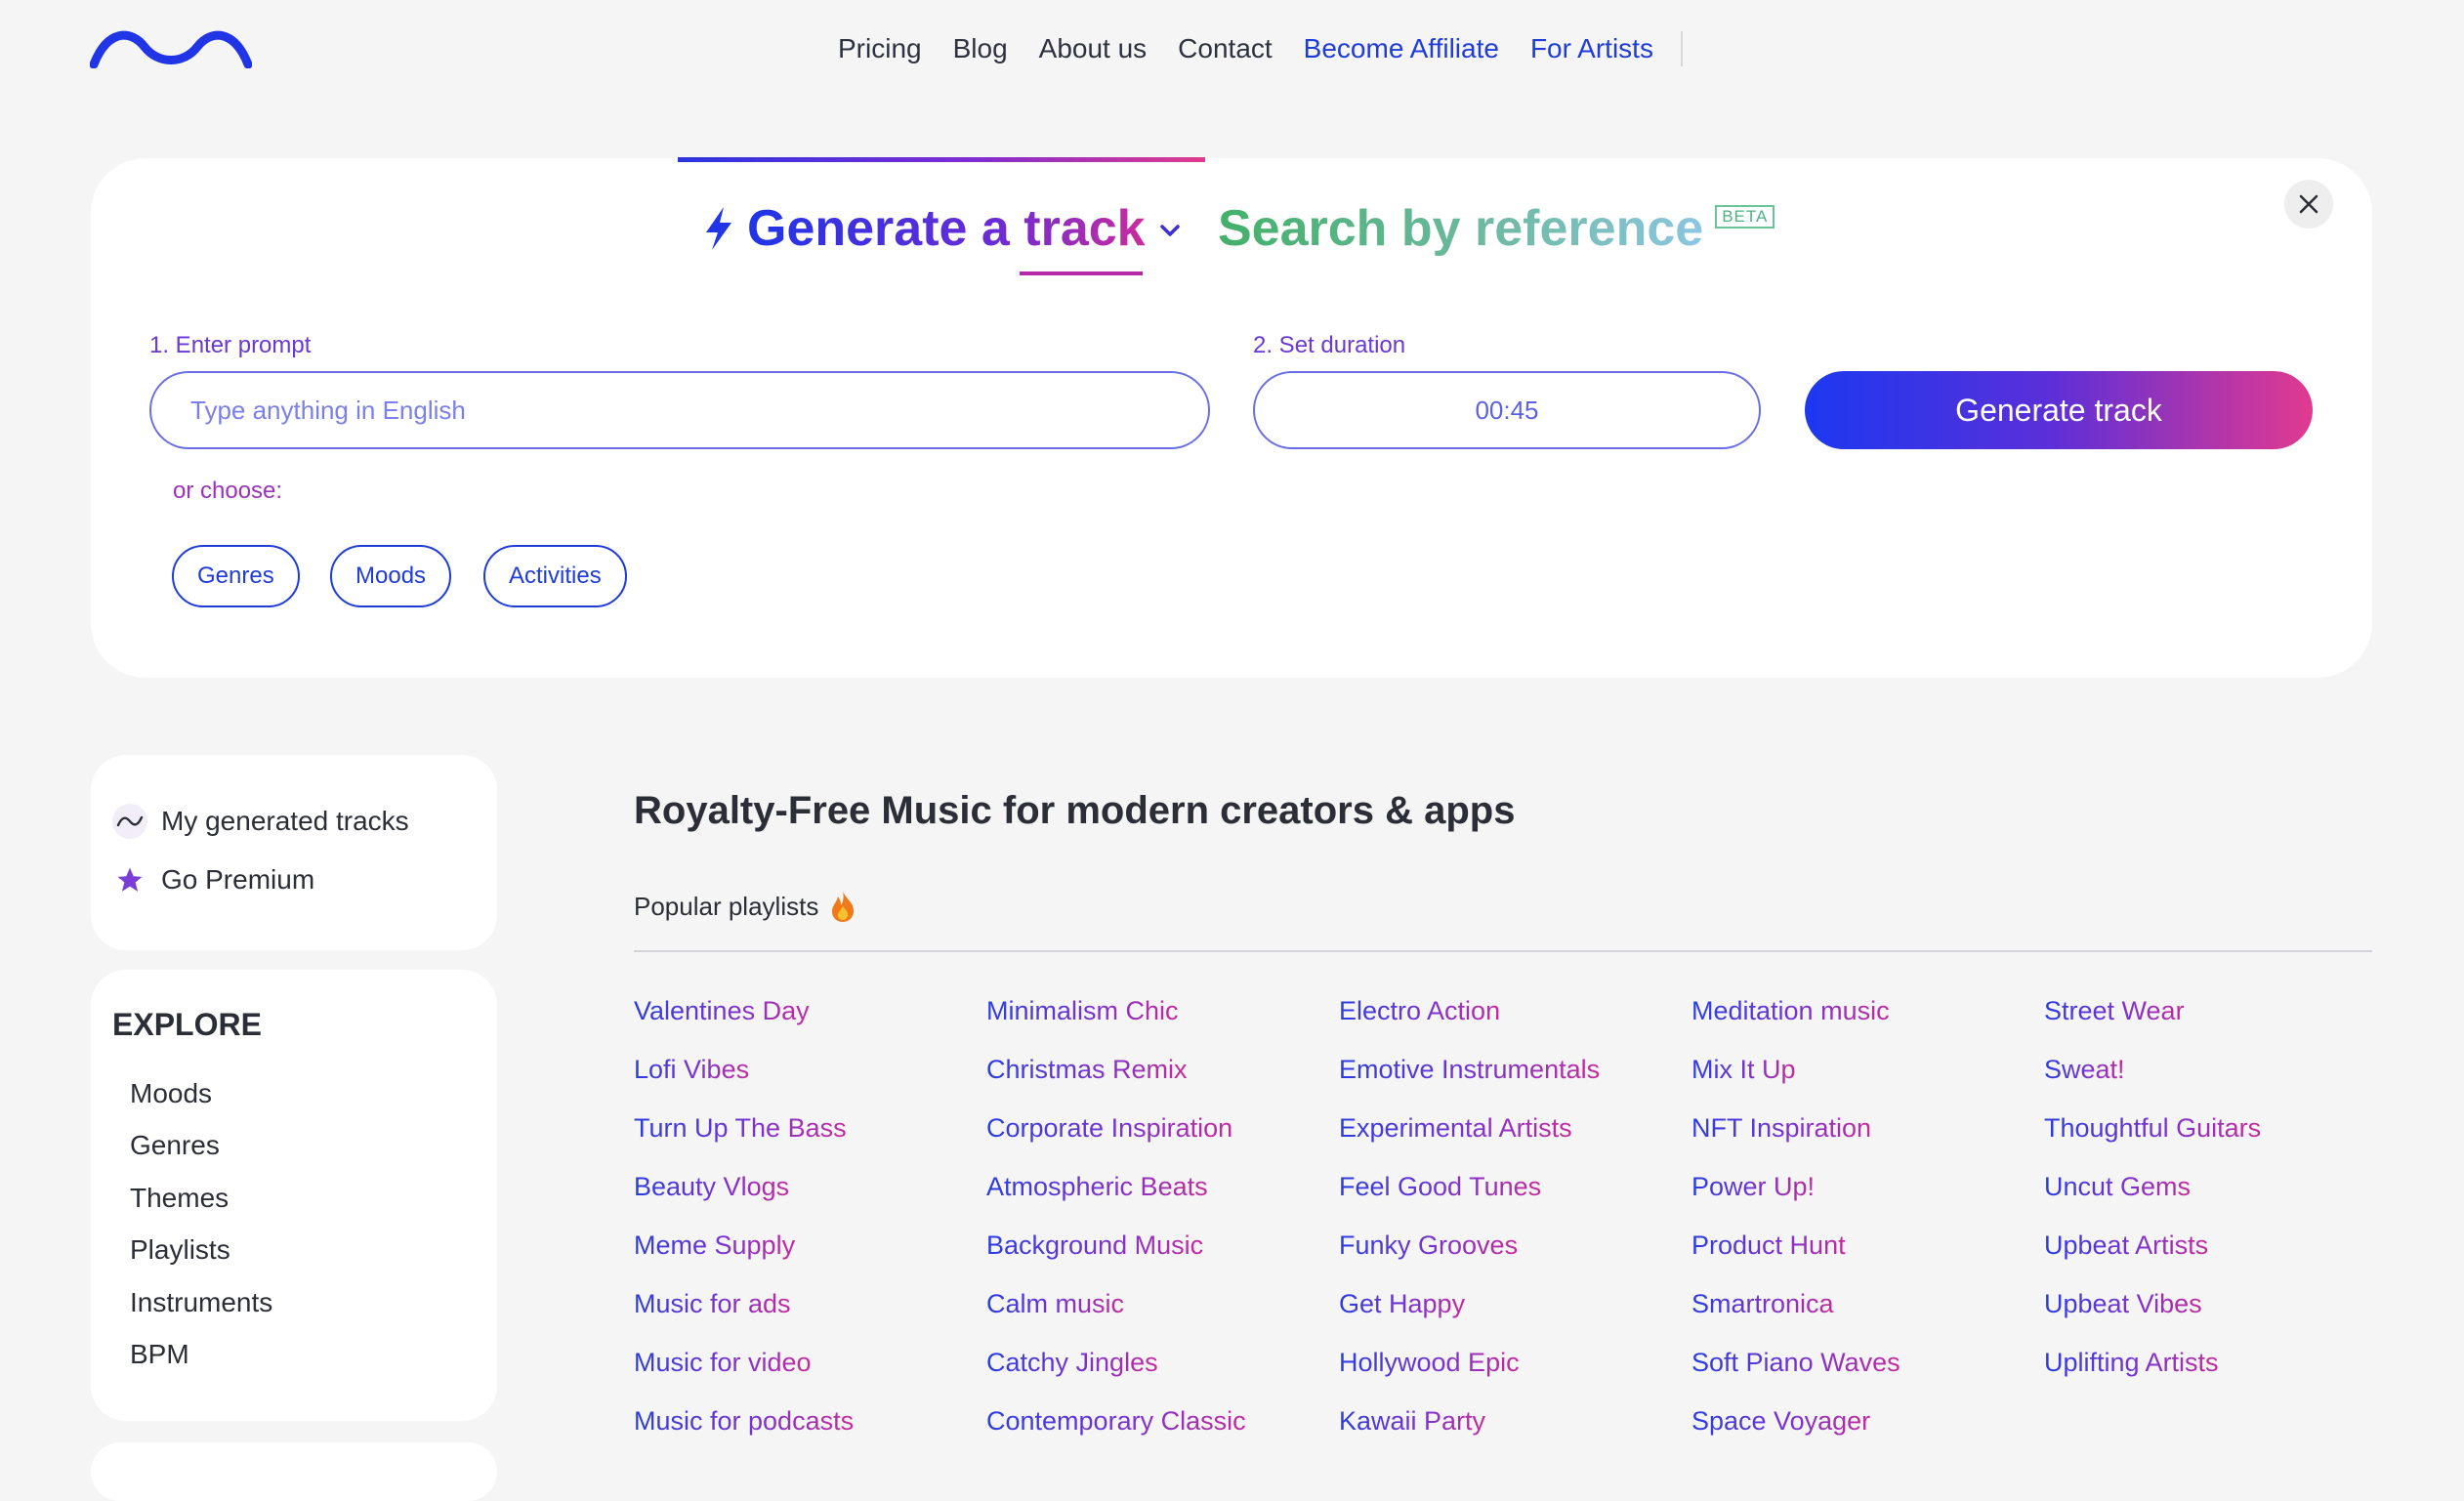  Describe the element at coordinates (1461, 229) in the screenshot. I see `tab-reference-label: Search by reference` at that location.